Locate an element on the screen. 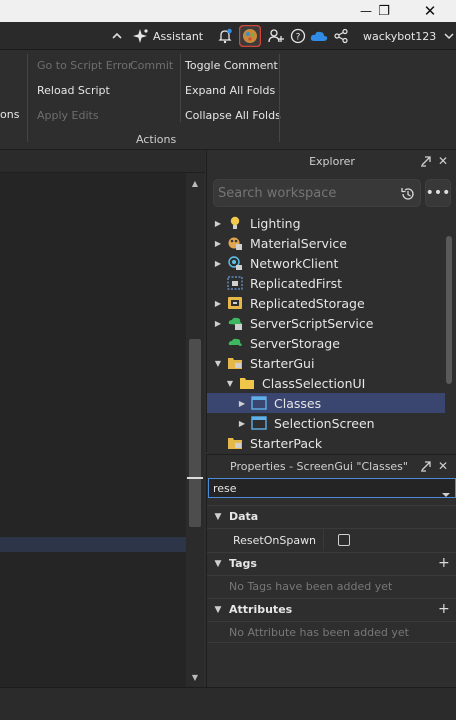 This screenshot has height=720, width=456. scroll-down-button: ▼ is located at coordinates (195, 677).